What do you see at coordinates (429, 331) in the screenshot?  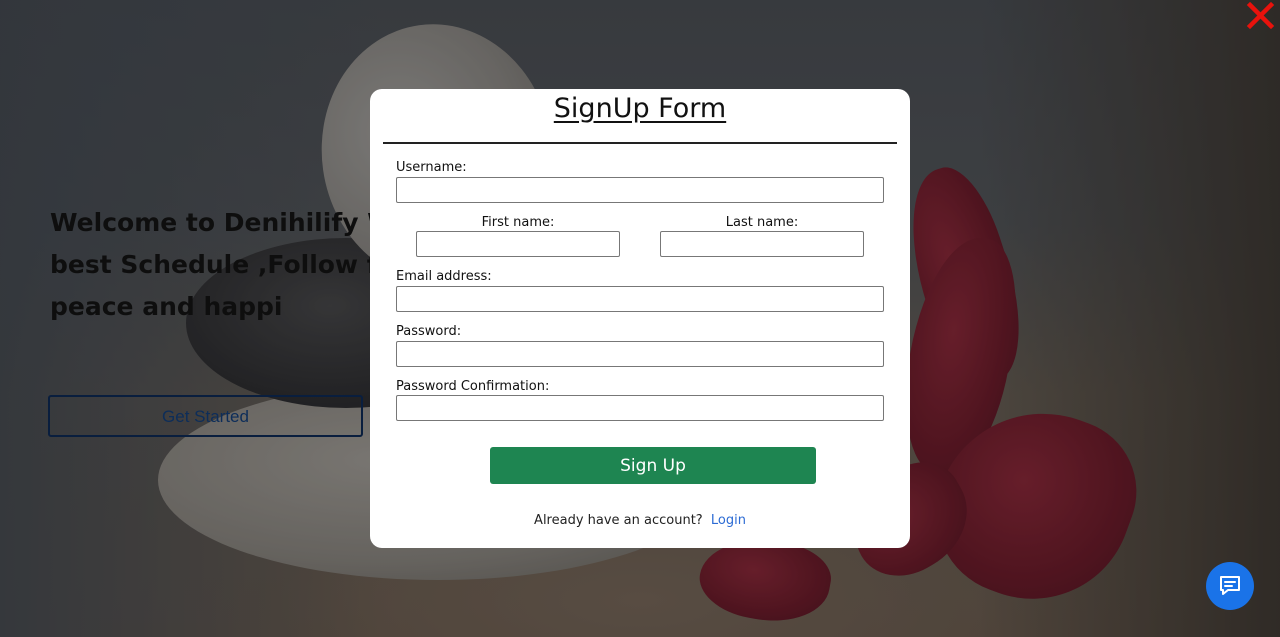 I see `password-label: Password:` at bounding box center [429, 331].